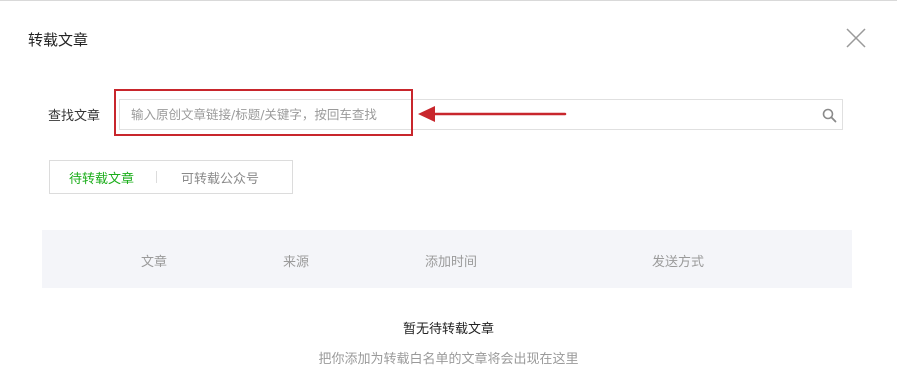  I want to click on tab-repostable-accounts: 可转载公众号, so click(208, 177).